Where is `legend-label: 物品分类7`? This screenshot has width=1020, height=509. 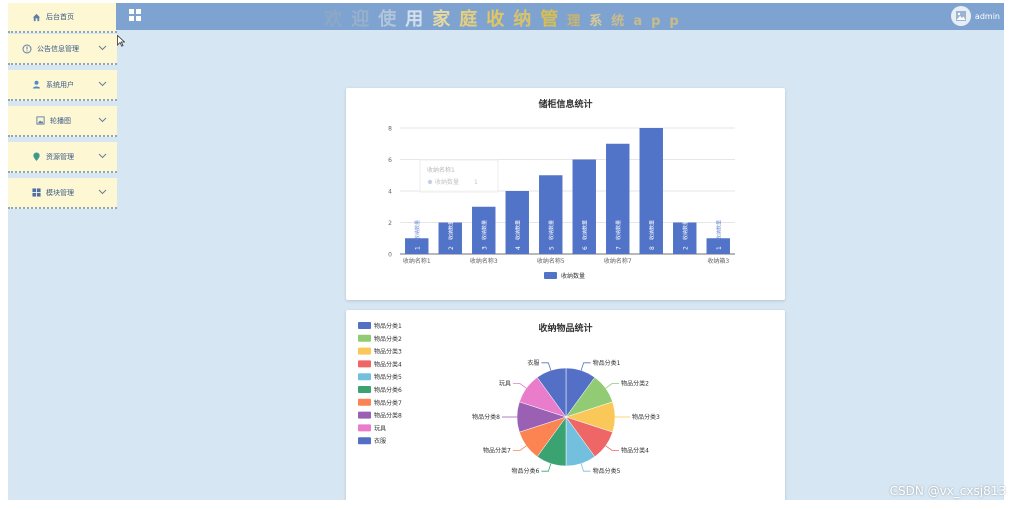
legend-label: 物品分类7 is located at coordinates (388, 403).